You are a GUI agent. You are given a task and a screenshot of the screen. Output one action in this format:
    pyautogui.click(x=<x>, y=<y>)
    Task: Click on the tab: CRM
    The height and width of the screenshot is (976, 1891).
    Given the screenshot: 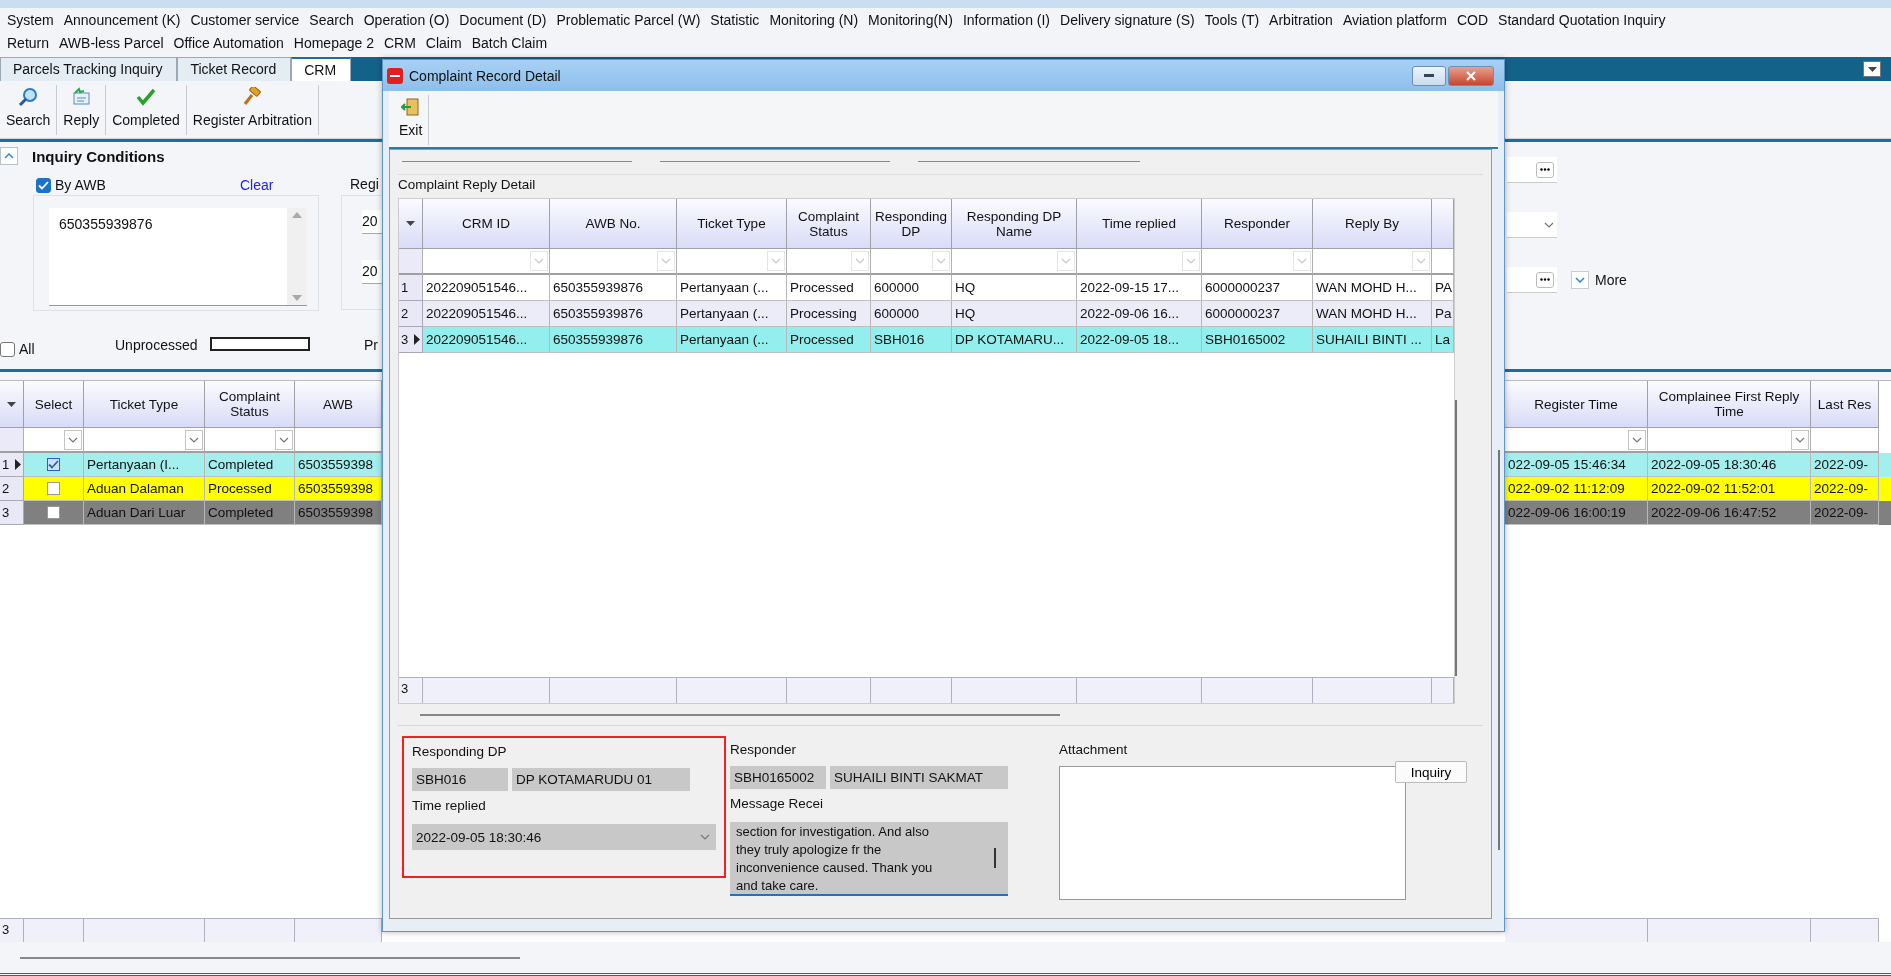 What is the action you would take?
    pyautogui.click(x=321, y=69)
    